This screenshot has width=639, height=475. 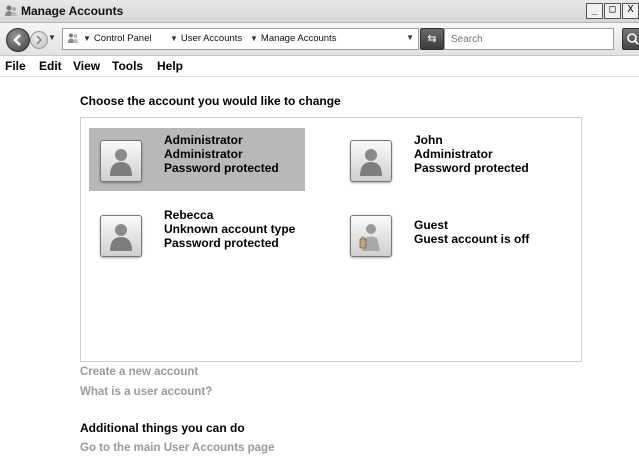 I want to click on additional-things-heading: Additional things you can do, so click(x=162, y=428).